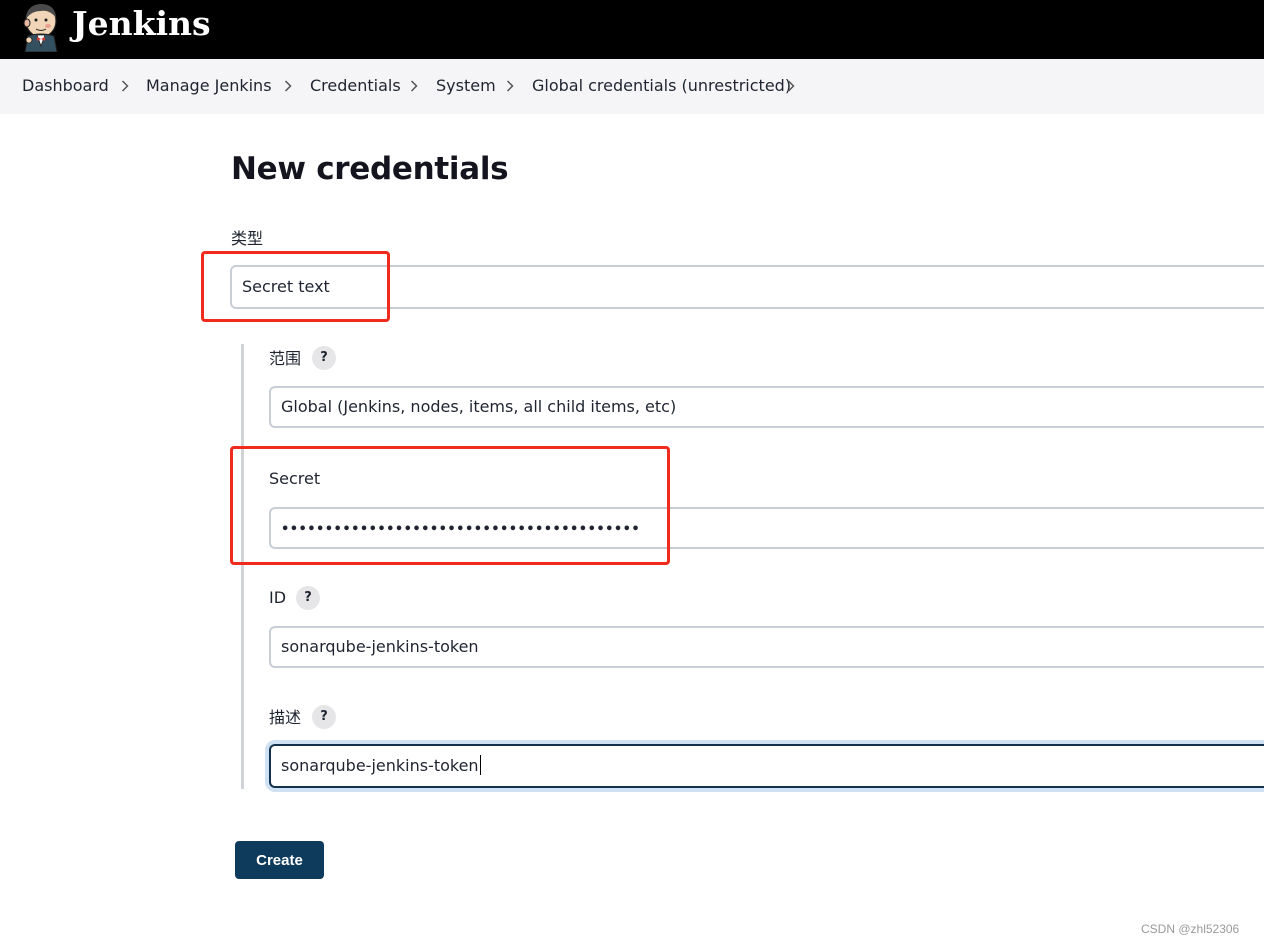  I want to click on scope-help-icon: ?, so click(324, 358).